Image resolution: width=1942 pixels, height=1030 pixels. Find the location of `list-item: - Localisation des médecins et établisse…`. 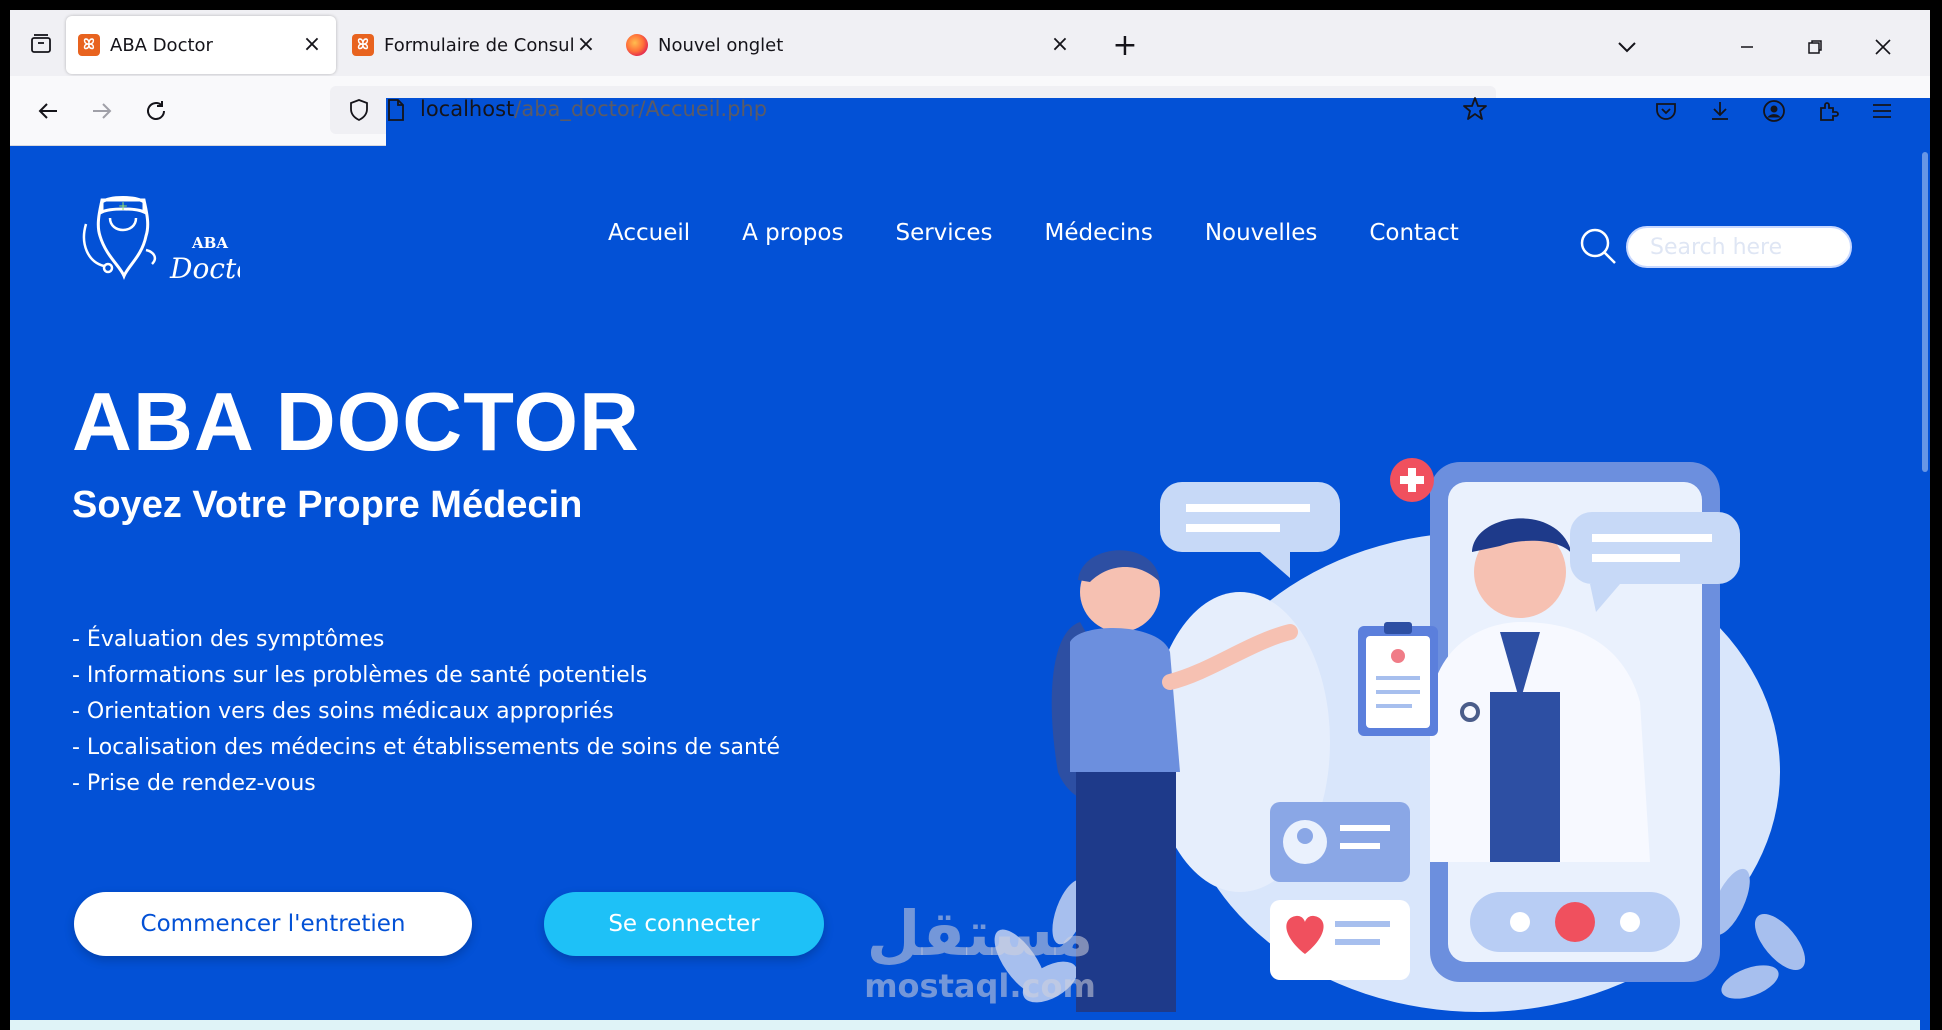

list-item: - Localisation des médecins et établisse… is located at coordinates (426, 747).